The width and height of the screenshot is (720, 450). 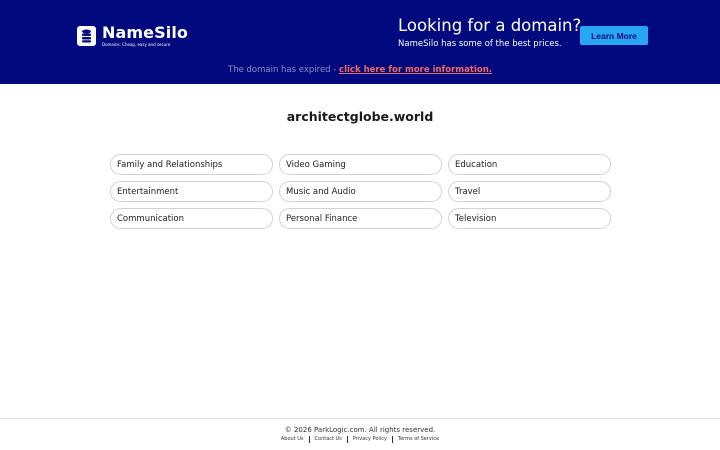 I want to click on learn-more-button: Learn More, so click(x=614, y=35).